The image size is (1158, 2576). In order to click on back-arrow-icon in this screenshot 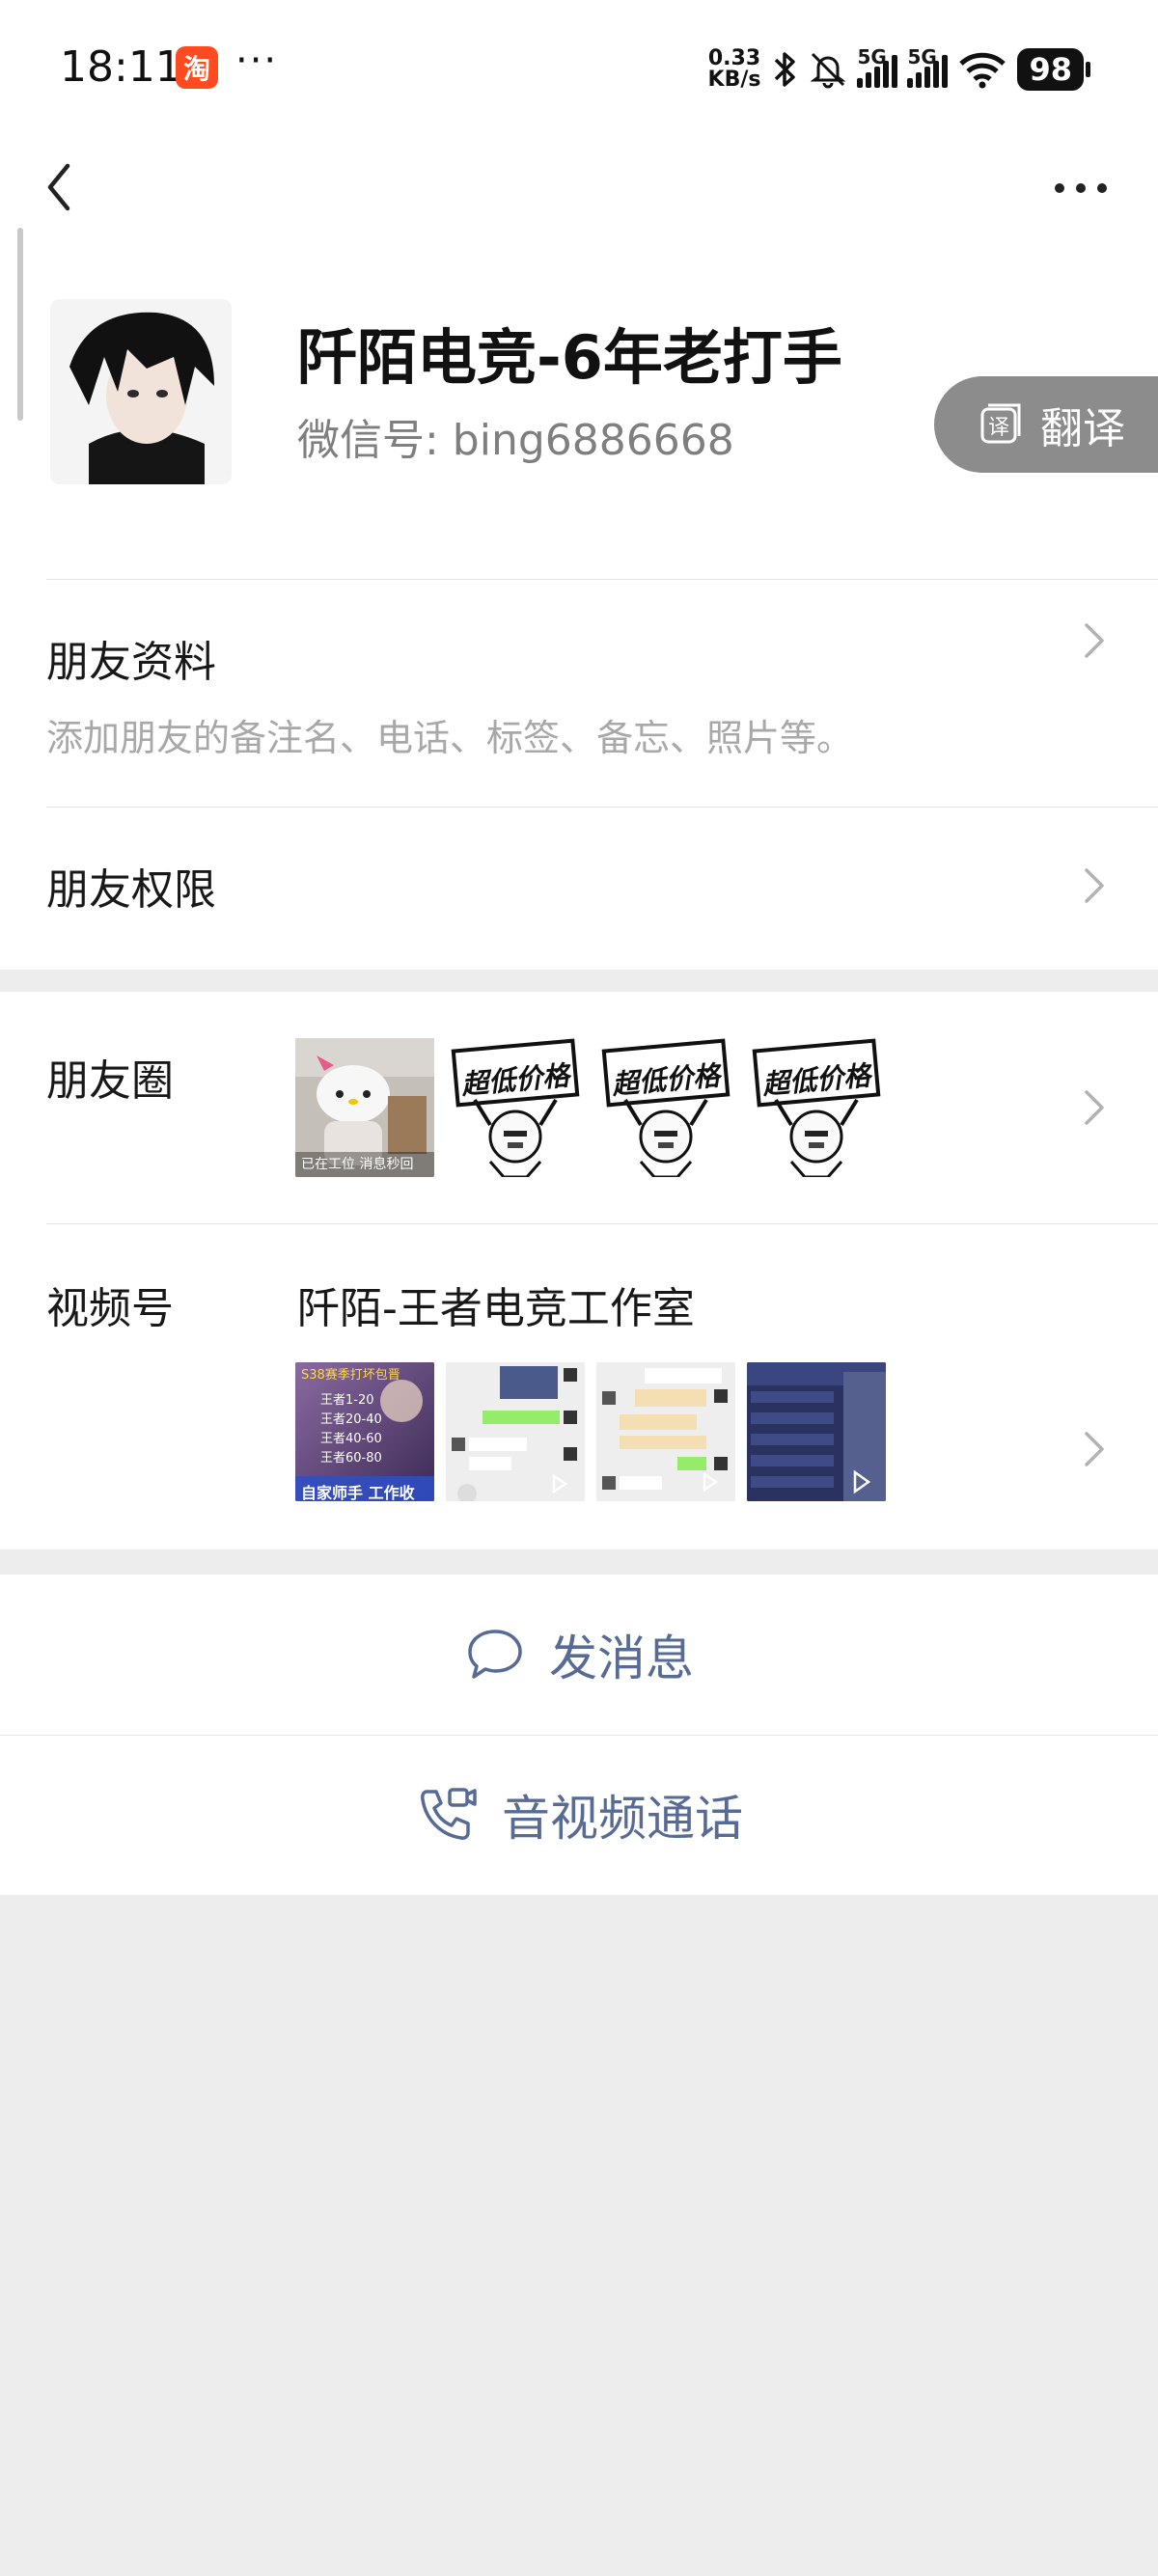, I will do `click(63, 187)`.